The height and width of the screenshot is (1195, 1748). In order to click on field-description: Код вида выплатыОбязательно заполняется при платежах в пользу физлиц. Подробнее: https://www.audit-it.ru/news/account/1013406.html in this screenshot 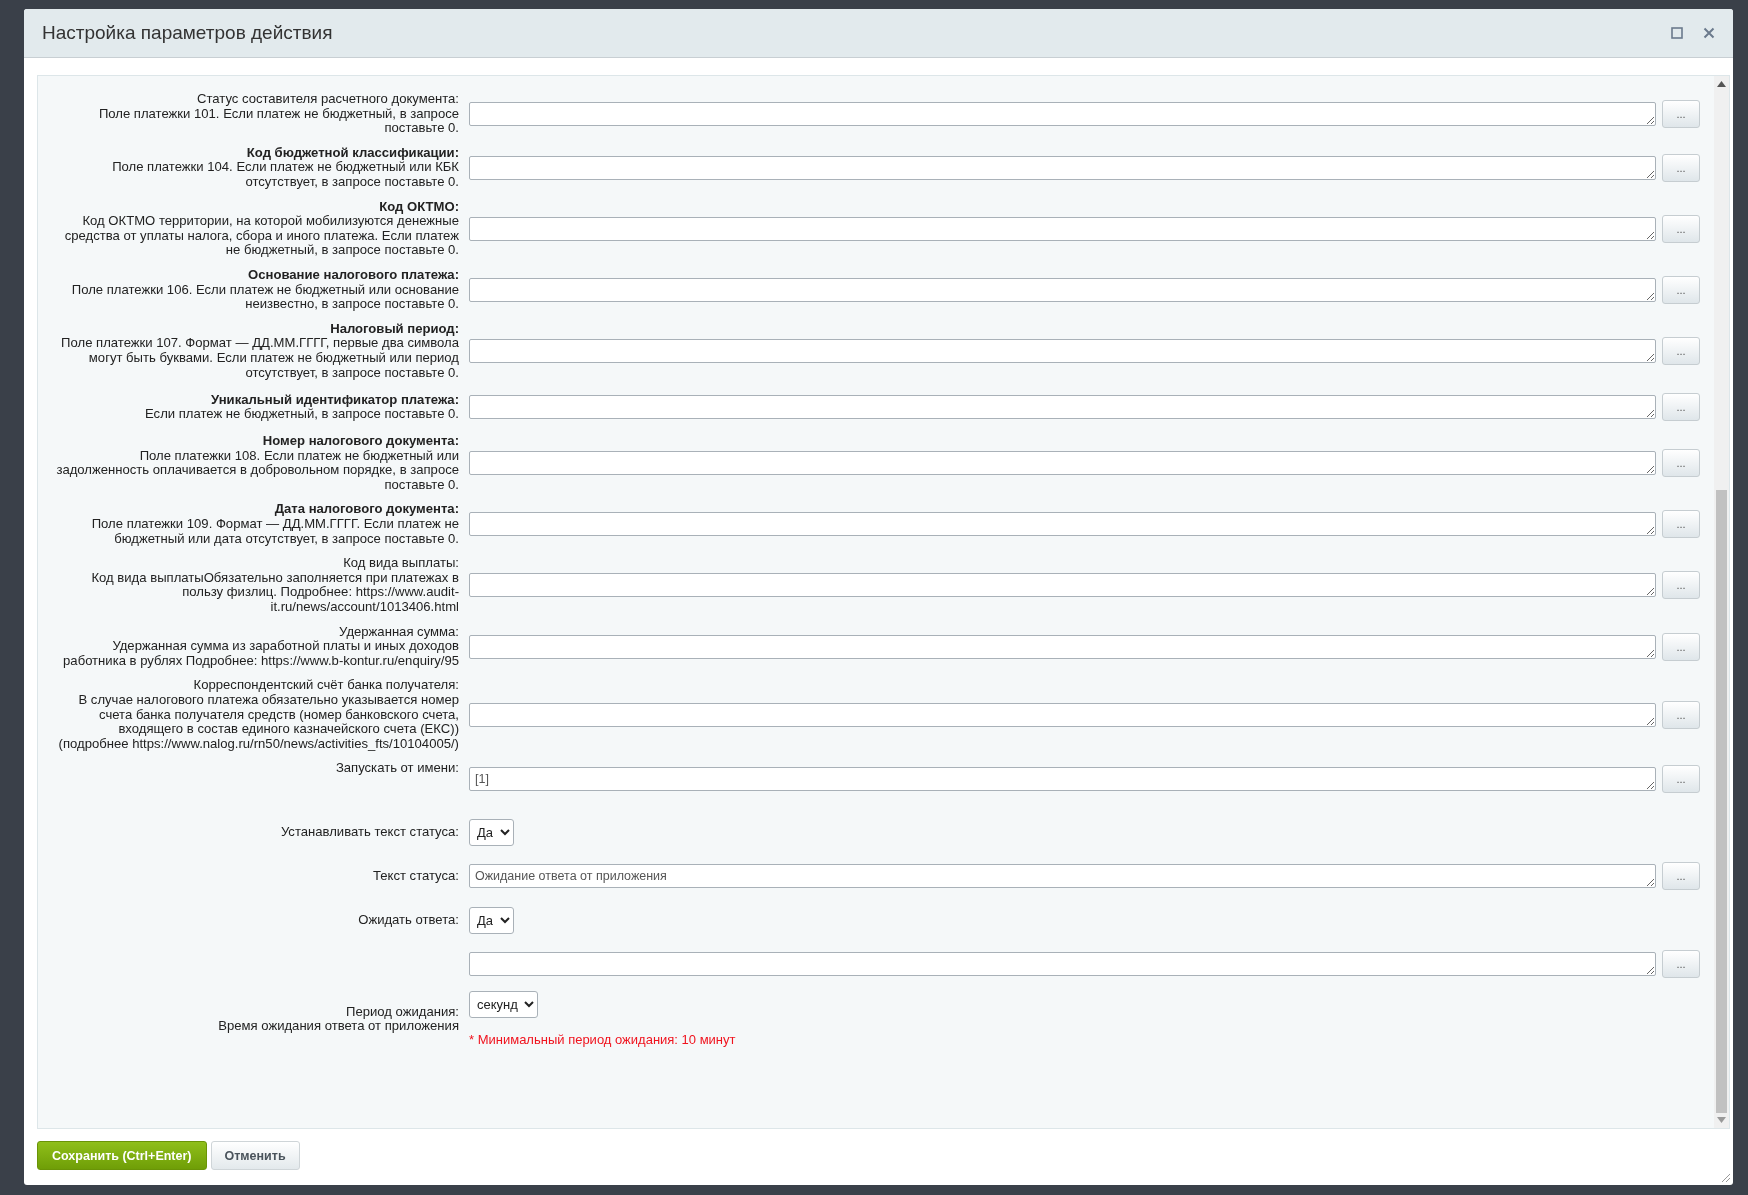, I will do `click(274, 592)`.